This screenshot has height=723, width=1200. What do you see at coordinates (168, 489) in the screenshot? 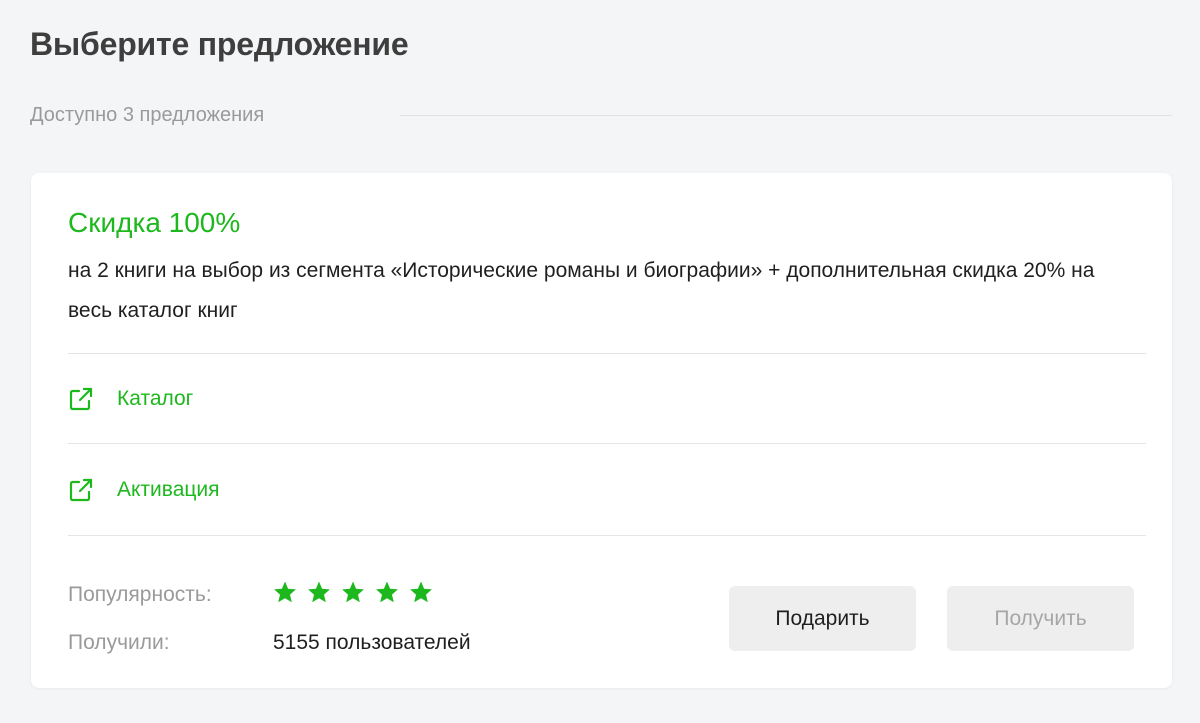
I see `activation-link-label: Активация` at bounding box center [168, 489].